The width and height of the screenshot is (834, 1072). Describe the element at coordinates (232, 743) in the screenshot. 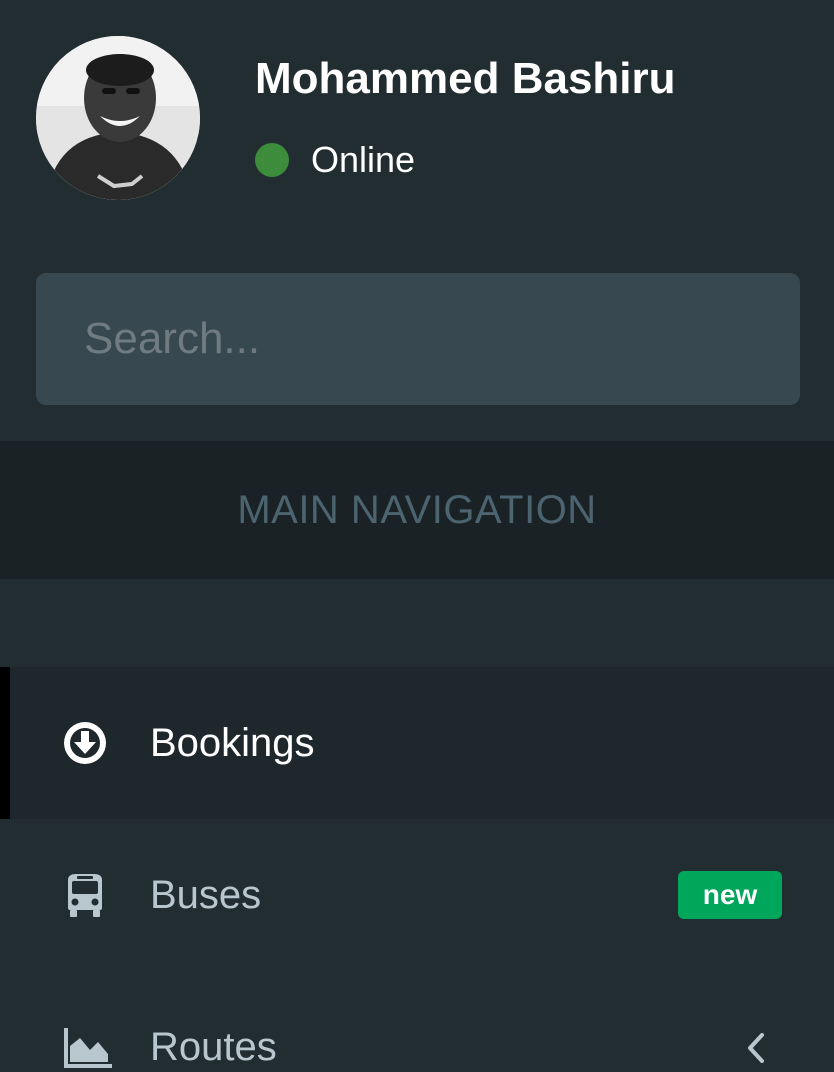

I see `sidebar-item-label: Bookings` at that location.